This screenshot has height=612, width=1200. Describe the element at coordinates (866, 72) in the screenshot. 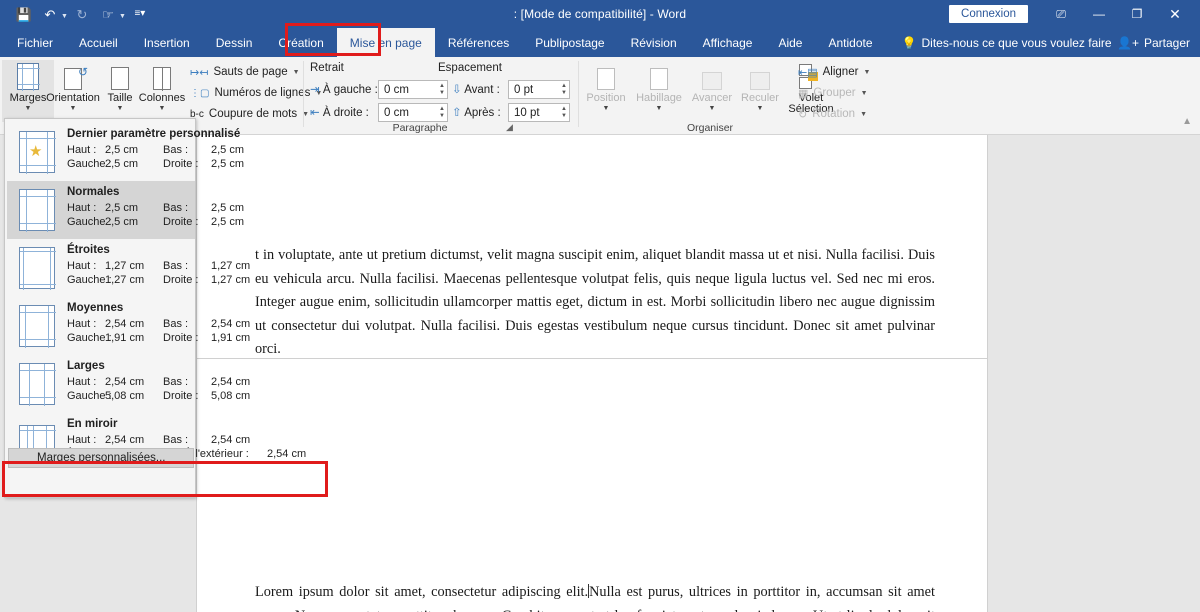

I see `aligner-dropdown-icon: ▼` at that location.